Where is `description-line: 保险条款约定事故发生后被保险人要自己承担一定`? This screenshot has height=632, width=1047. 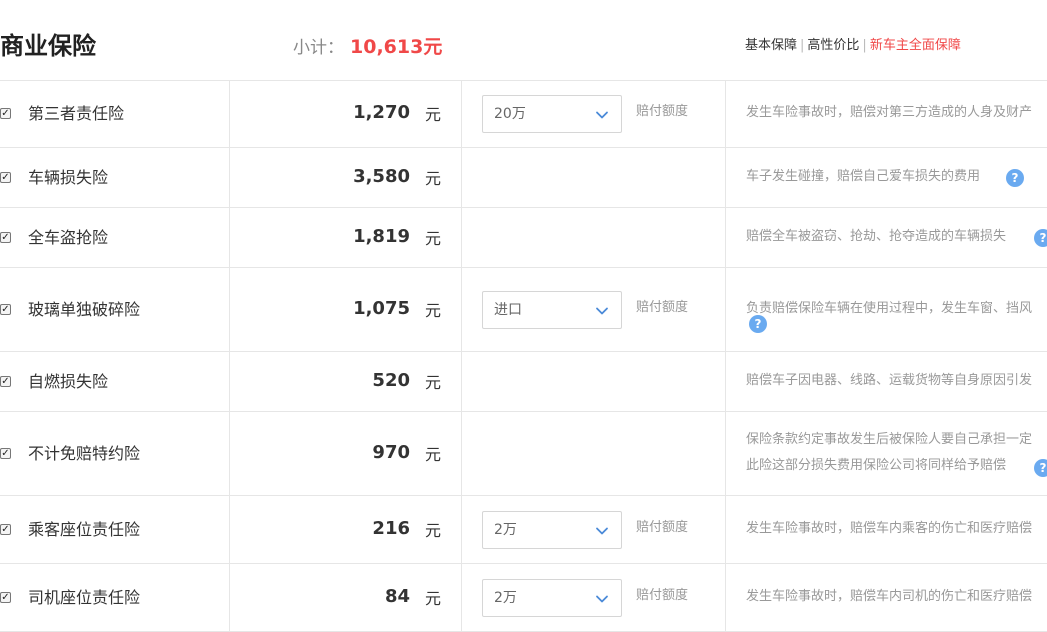 description-line: 保险条款约定事故发生后被保险人要自己承担一定 is located at coordinates (889, 439).